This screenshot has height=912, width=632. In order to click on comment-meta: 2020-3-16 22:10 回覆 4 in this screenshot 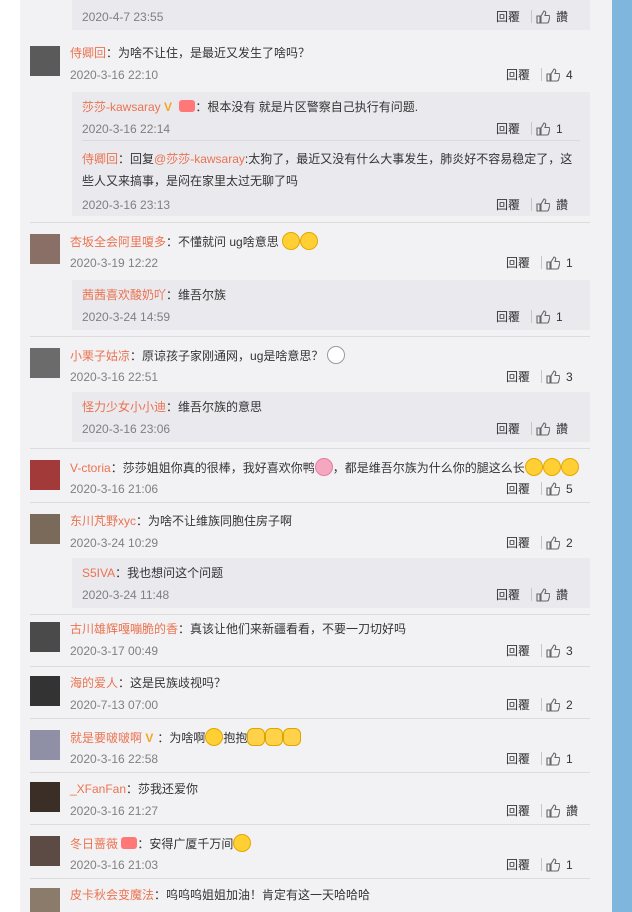, I will do `click(330, 75)`.